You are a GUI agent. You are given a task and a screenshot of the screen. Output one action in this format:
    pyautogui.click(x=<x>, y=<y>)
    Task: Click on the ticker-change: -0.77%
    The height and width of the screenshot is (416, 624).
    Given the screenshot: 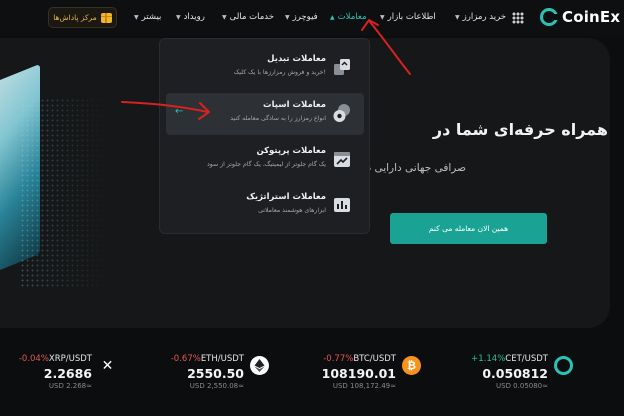 What is the action you would take?
    pyautogui.click(x=338, y=359)
    